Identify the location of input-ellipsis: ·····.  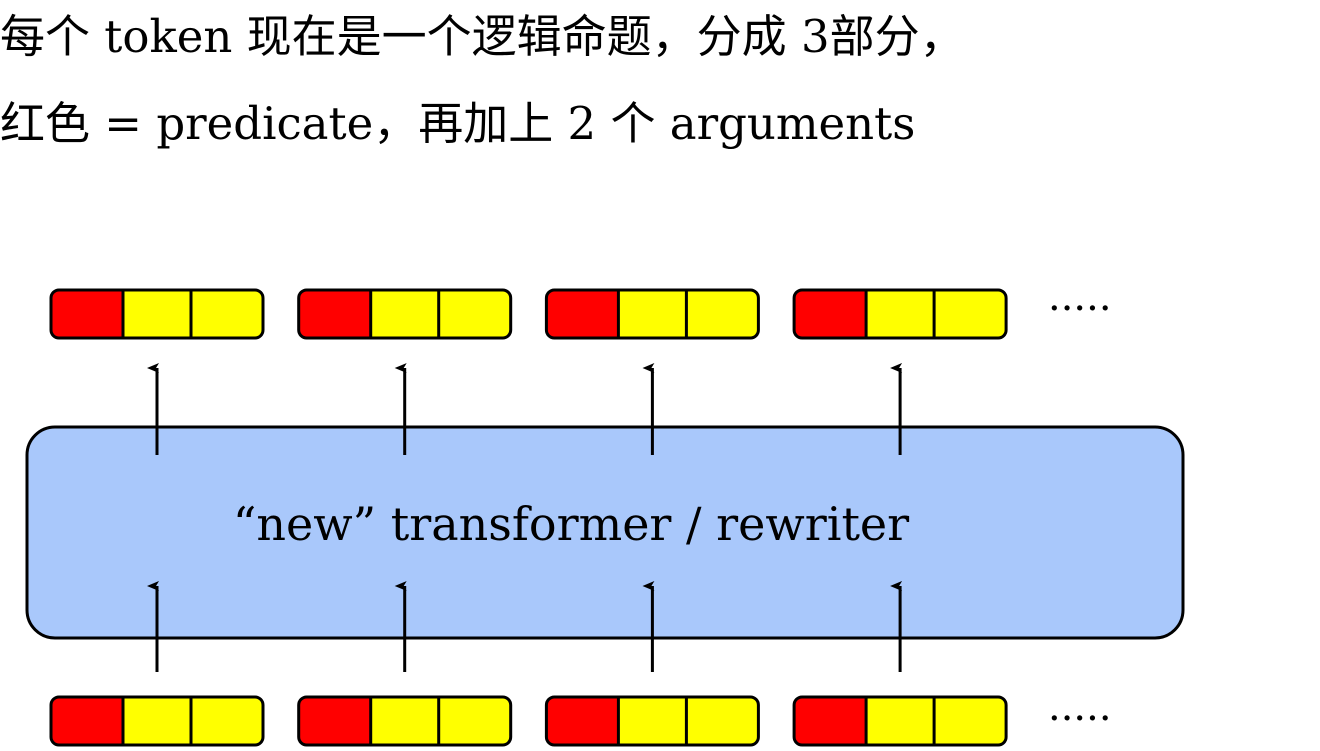
(1080, 719).